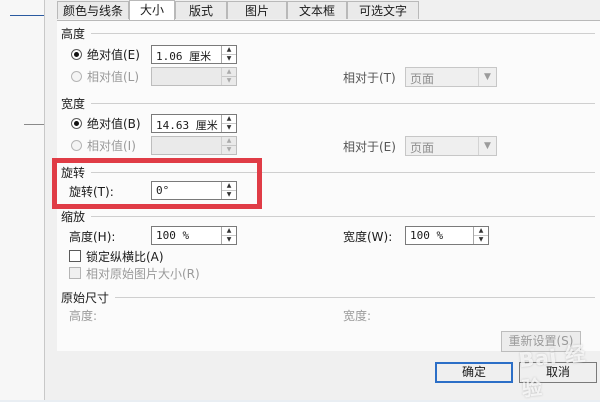  I want to click on width-section-title: 宽度, so click(73, 104).